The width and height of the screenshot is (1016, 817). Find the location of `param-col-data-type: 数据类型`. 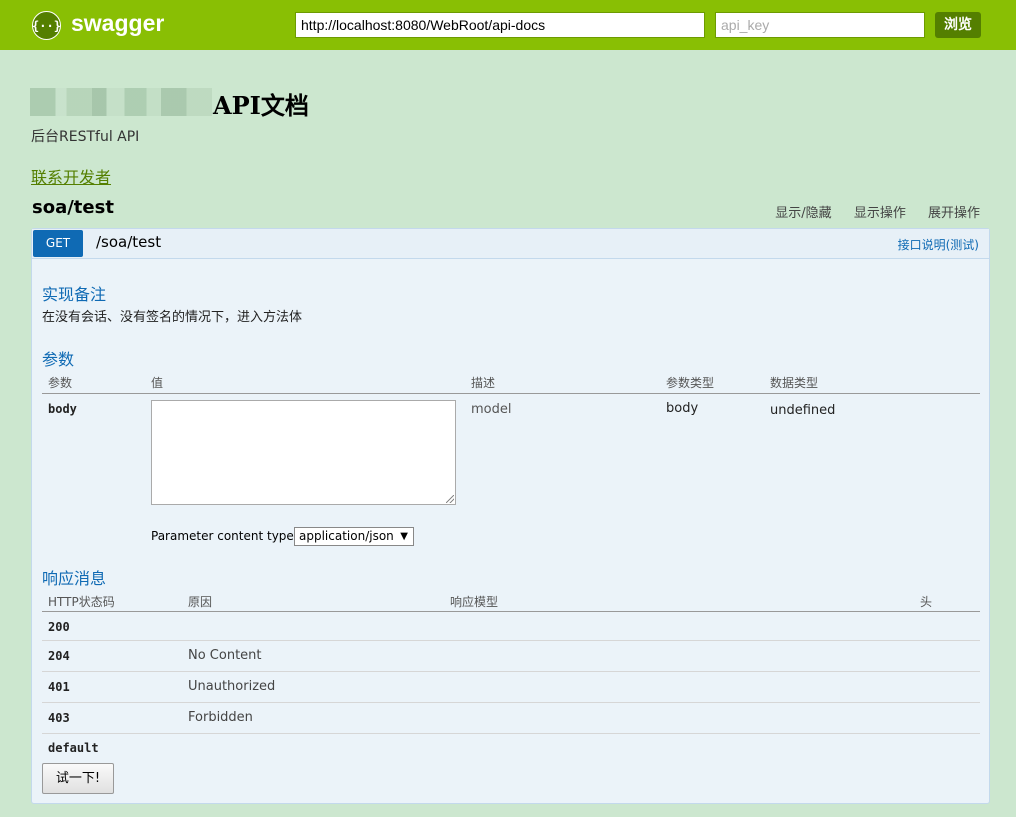

param-col-data-type: 数据类型 is located at coordinates (794, 383).